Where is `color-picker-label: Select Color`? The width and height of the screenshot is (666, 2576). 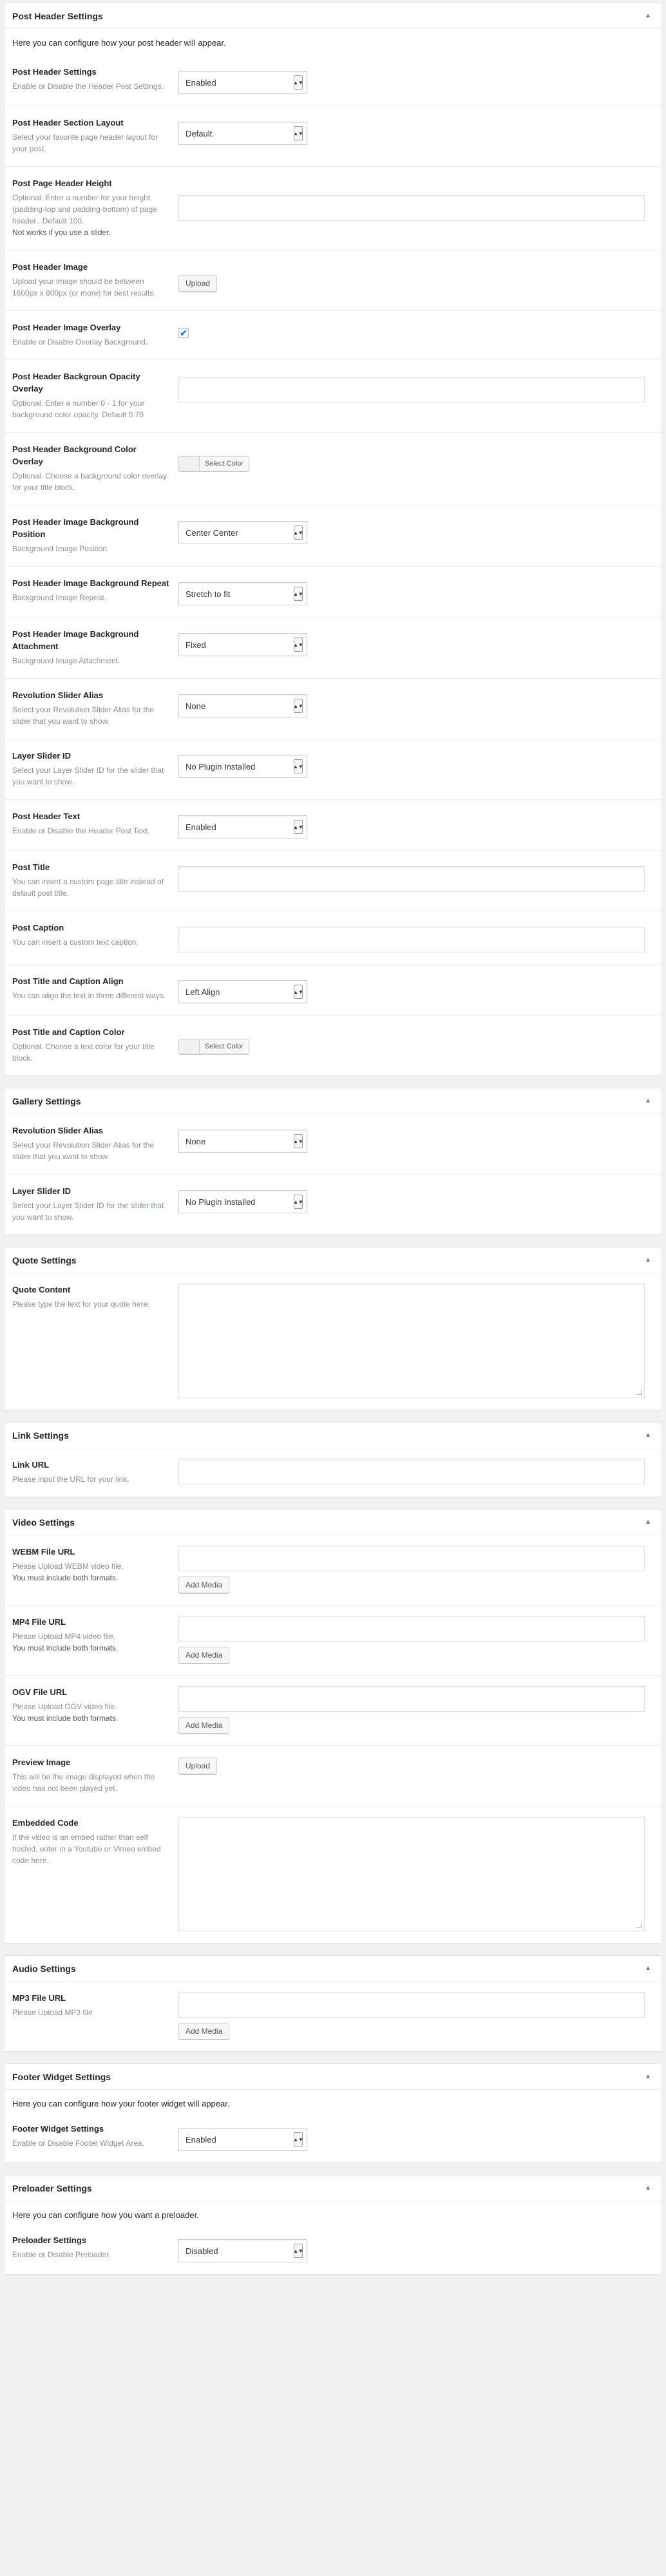 color-picker-label: Select Color is located at coordinates (224, 464).